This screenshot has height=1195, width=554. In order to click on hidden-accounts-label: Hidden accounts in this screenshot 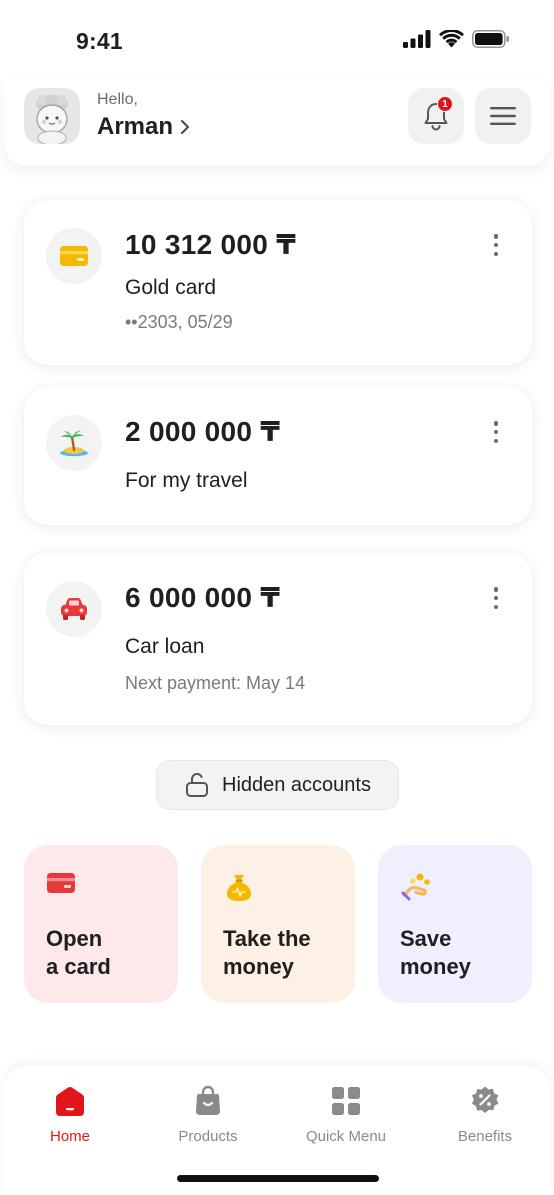, I will do `click(296, 784)`.